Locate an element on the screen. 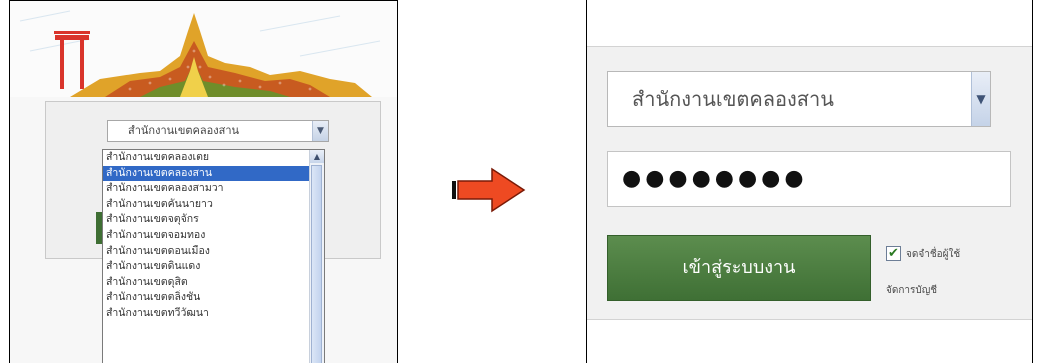 This screenshot has height=363, width=1061. dropdown-option: สำนักงานเขตตลิ่งชัน is located at coordinates (207, 298).